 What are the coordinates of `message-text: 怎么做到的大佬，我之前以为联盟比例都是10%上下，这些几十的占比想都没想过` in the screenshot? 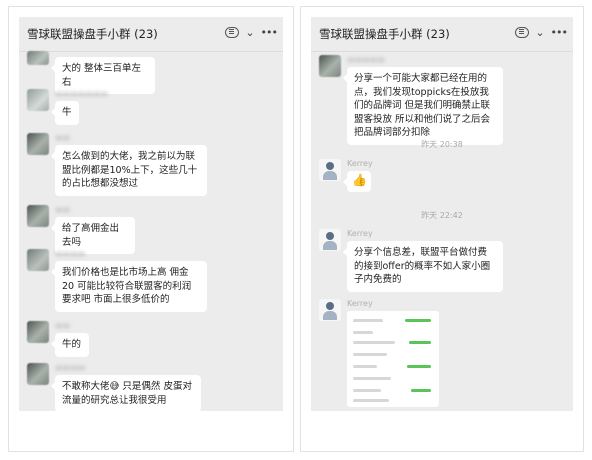 It's located at (130, 170).